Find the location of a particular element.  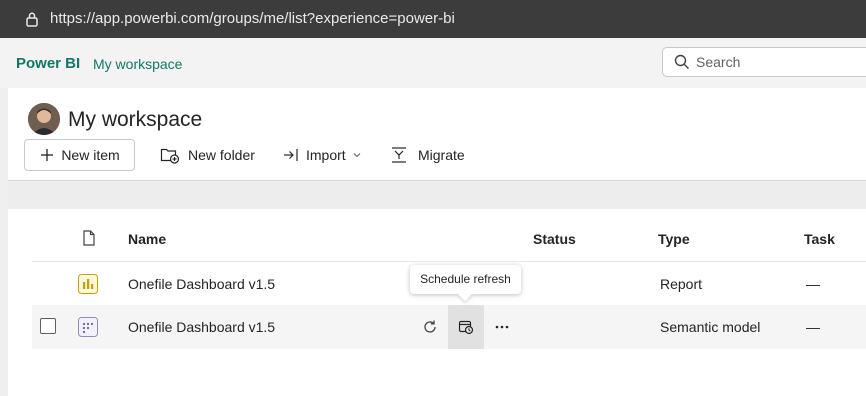

report-icon is located at coordinates (88, 284).